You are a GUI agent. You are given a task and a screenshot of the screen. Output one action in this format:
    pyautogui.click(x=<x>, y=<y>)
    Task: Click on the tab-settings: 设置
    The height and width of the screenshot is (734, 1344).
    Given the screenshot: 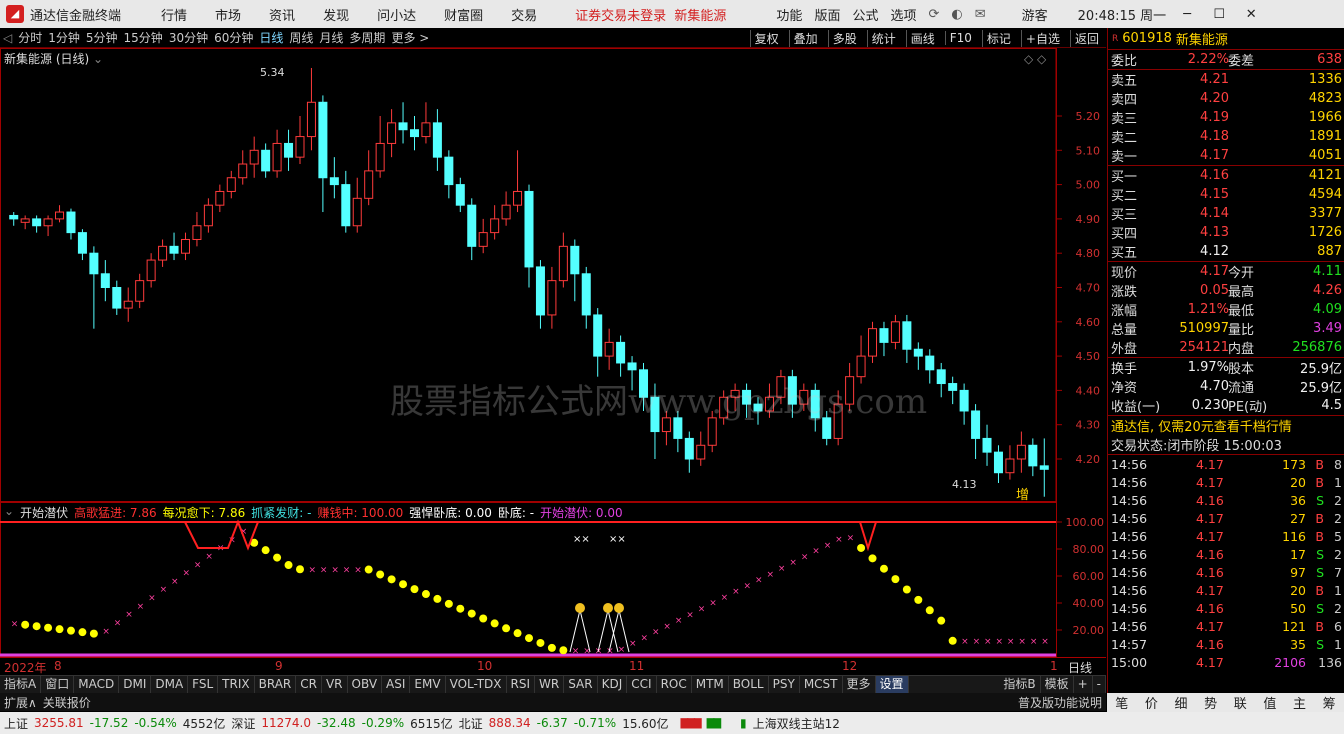 What is the action you would take?
    pyautogui.click(x=892, y=684)
    